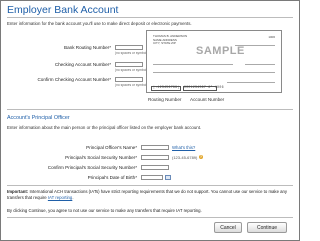  What do you see at coordinates (87, 47) in the screenshot?
I see `routing-number-label: Bank Routing Number*` at bounding box center [87, 47].